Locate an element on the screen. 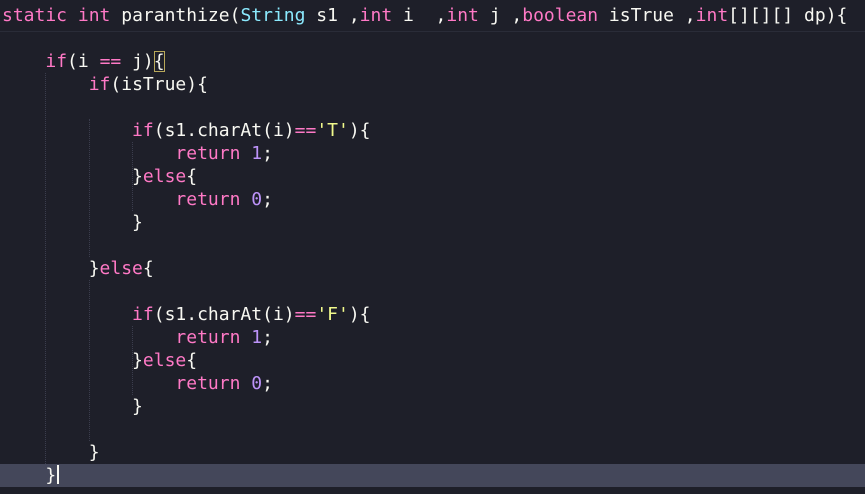 This screenshot has height=494, width=865. code-line: if(s1.charAt(i)=='F'){ is located at coordinates (432, 314).